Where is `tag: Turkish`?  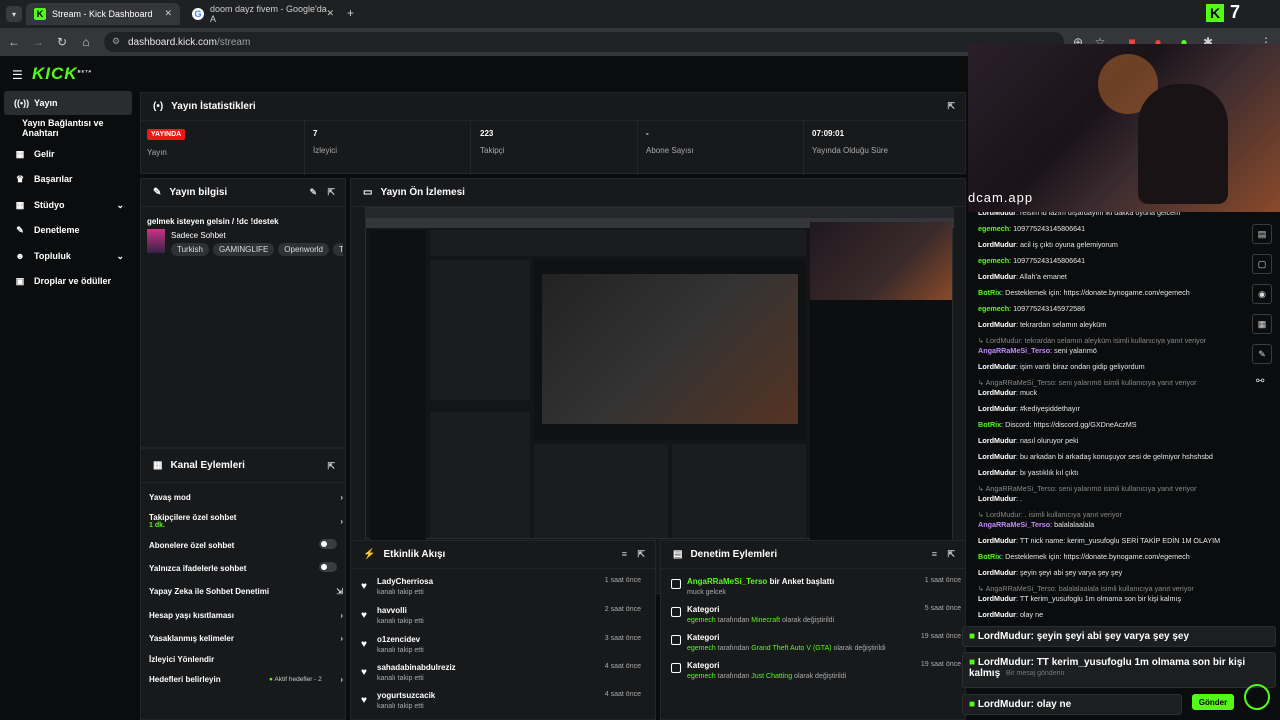
tag: Turkish is located at coordinates (190, 249).